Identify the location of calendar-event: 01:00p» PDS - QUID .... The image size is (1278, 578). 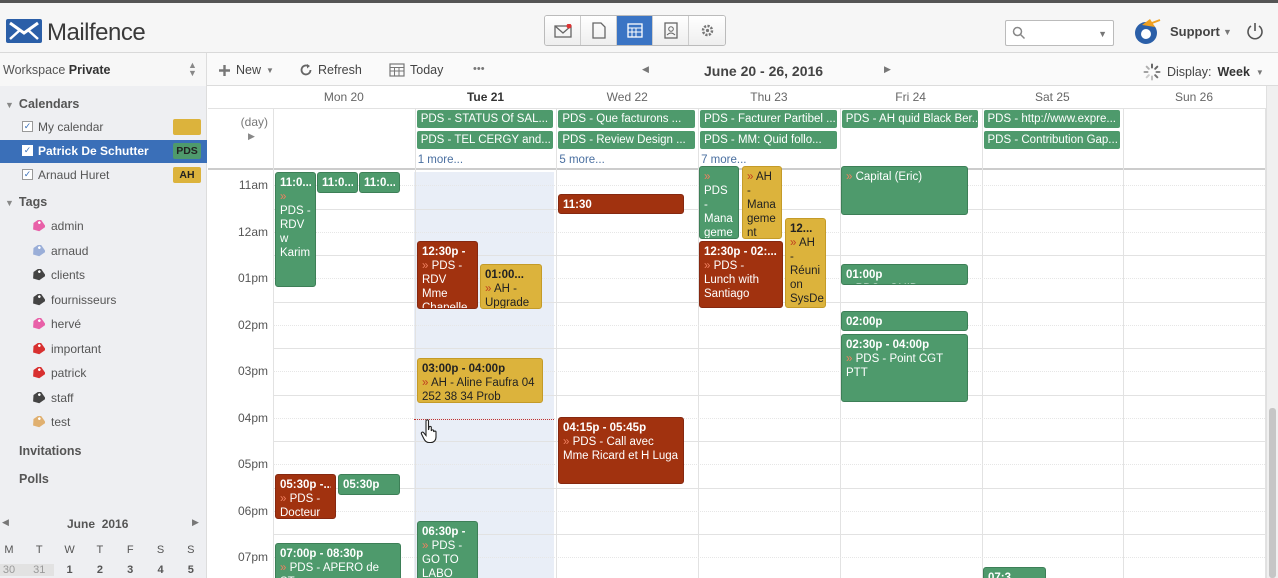
(904, 274).